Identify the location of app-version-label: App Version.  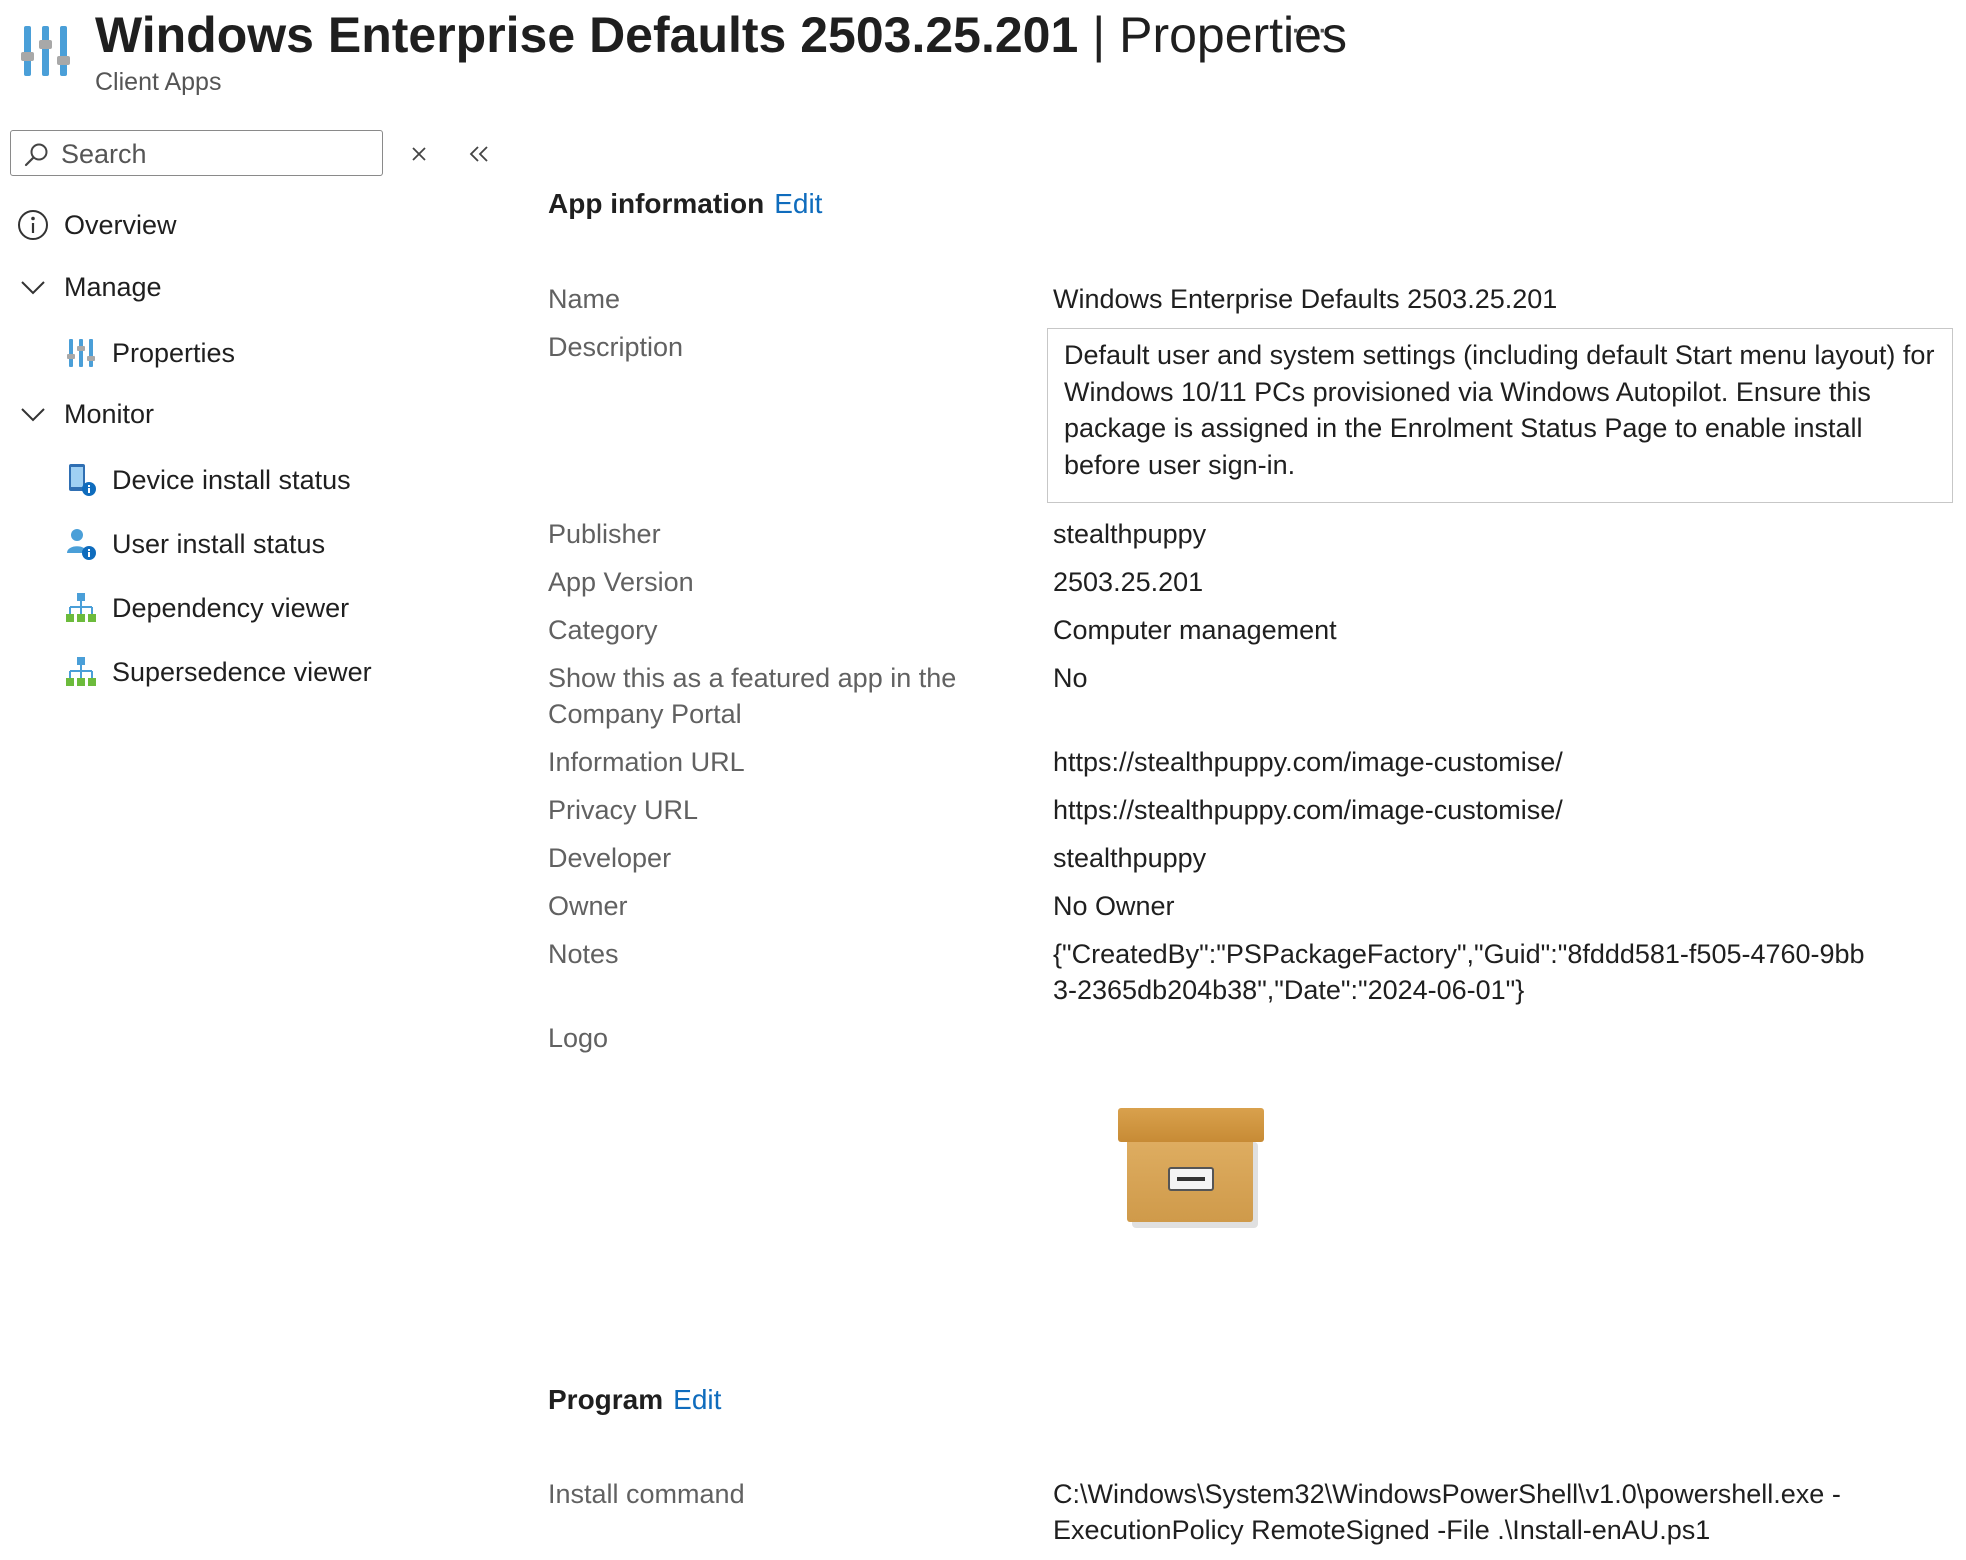
(621, 582).